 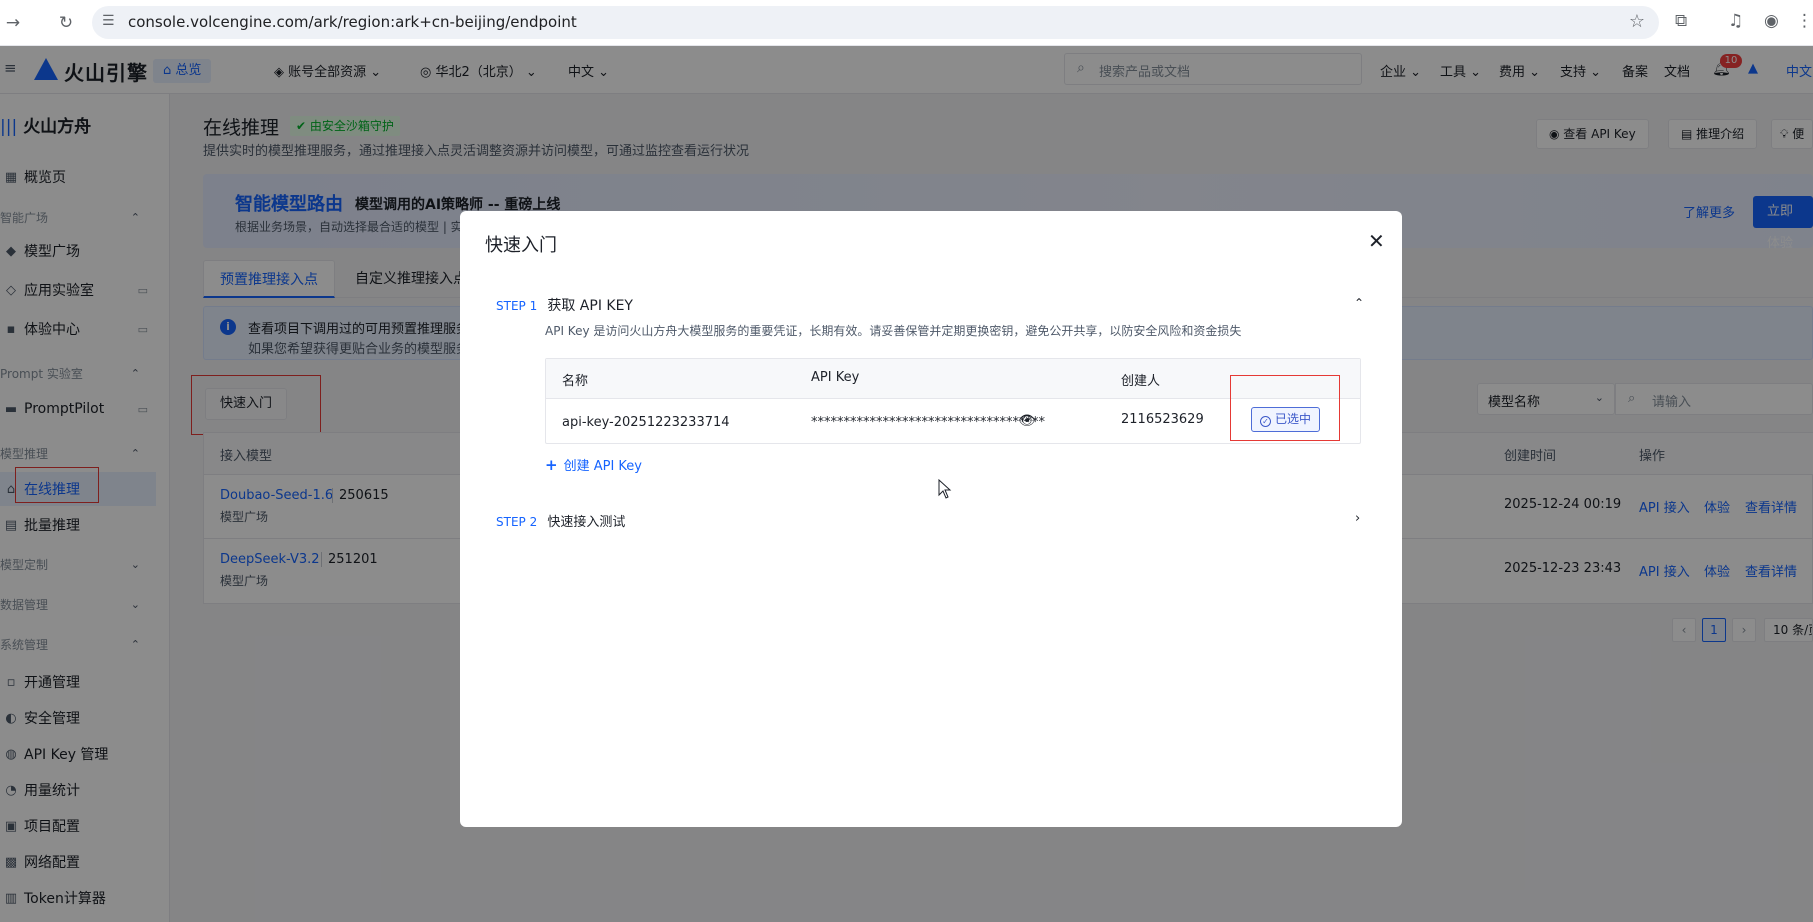 I want to click on step2-name: 快速接入测试, so click(x=586, y=522).